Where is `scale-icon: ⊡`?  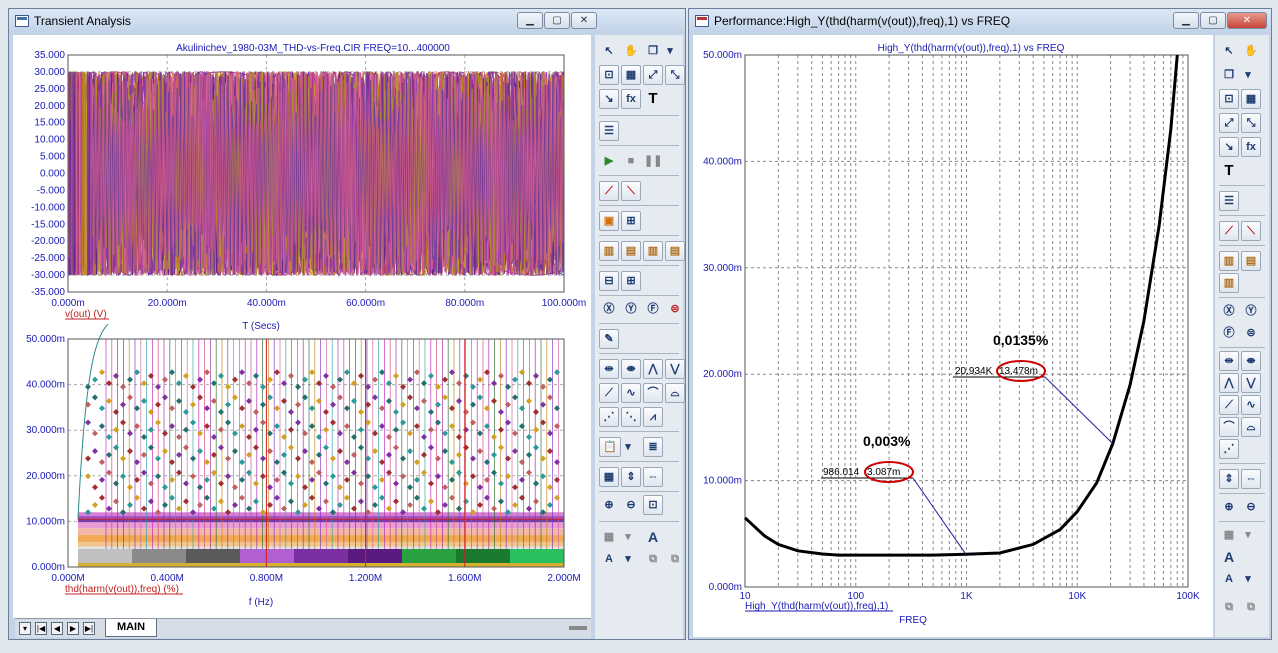
scale-icon: ⊡ is located at coordinates (1229, 99).